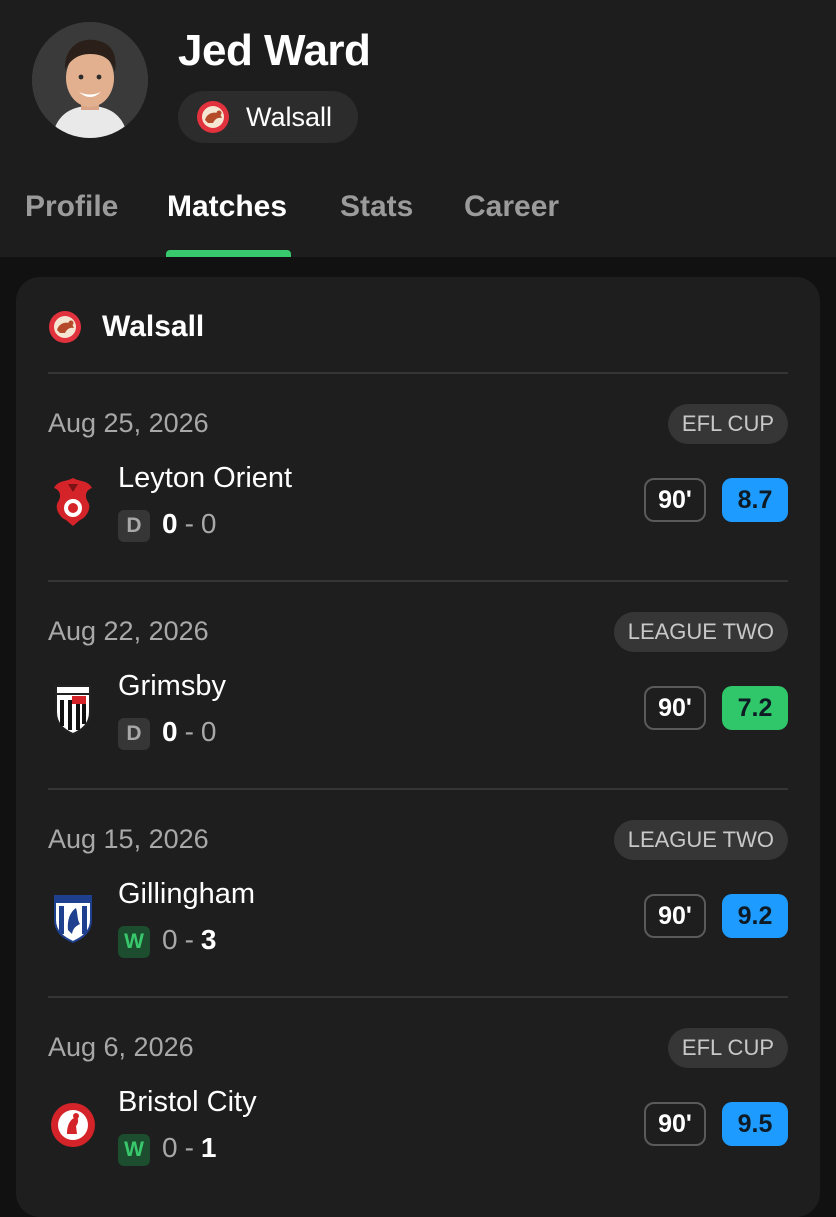 This screenshot has width=836, height=1217. Describe the element at coordinates (121, 1047) in the screenshot. I see `match-date: Aug 6, 2026` at that location.